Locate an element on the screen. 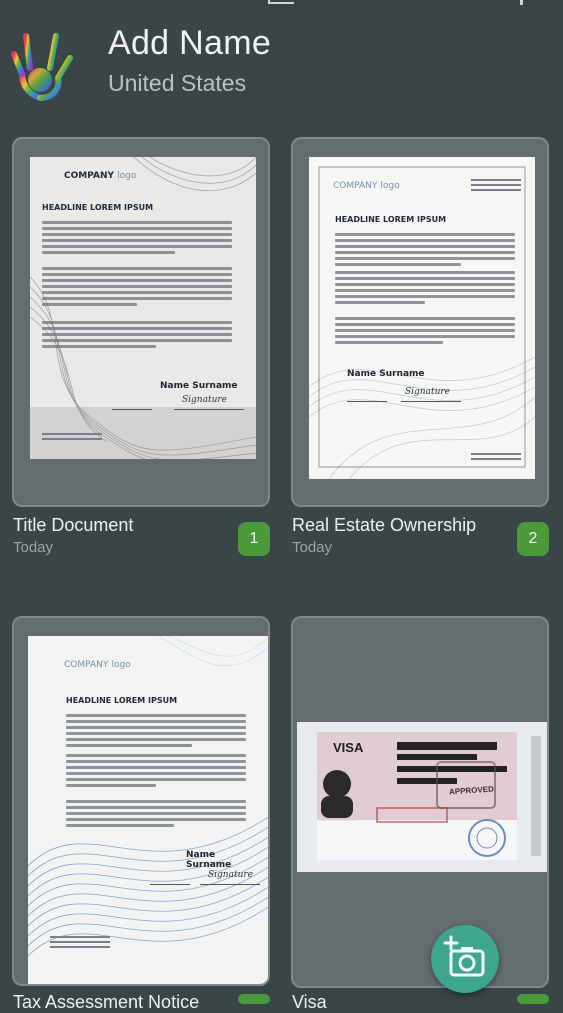 The height and width of the screenshot is (1013, 563). overflow-icon-fragment is located at coordinates (521, 2).